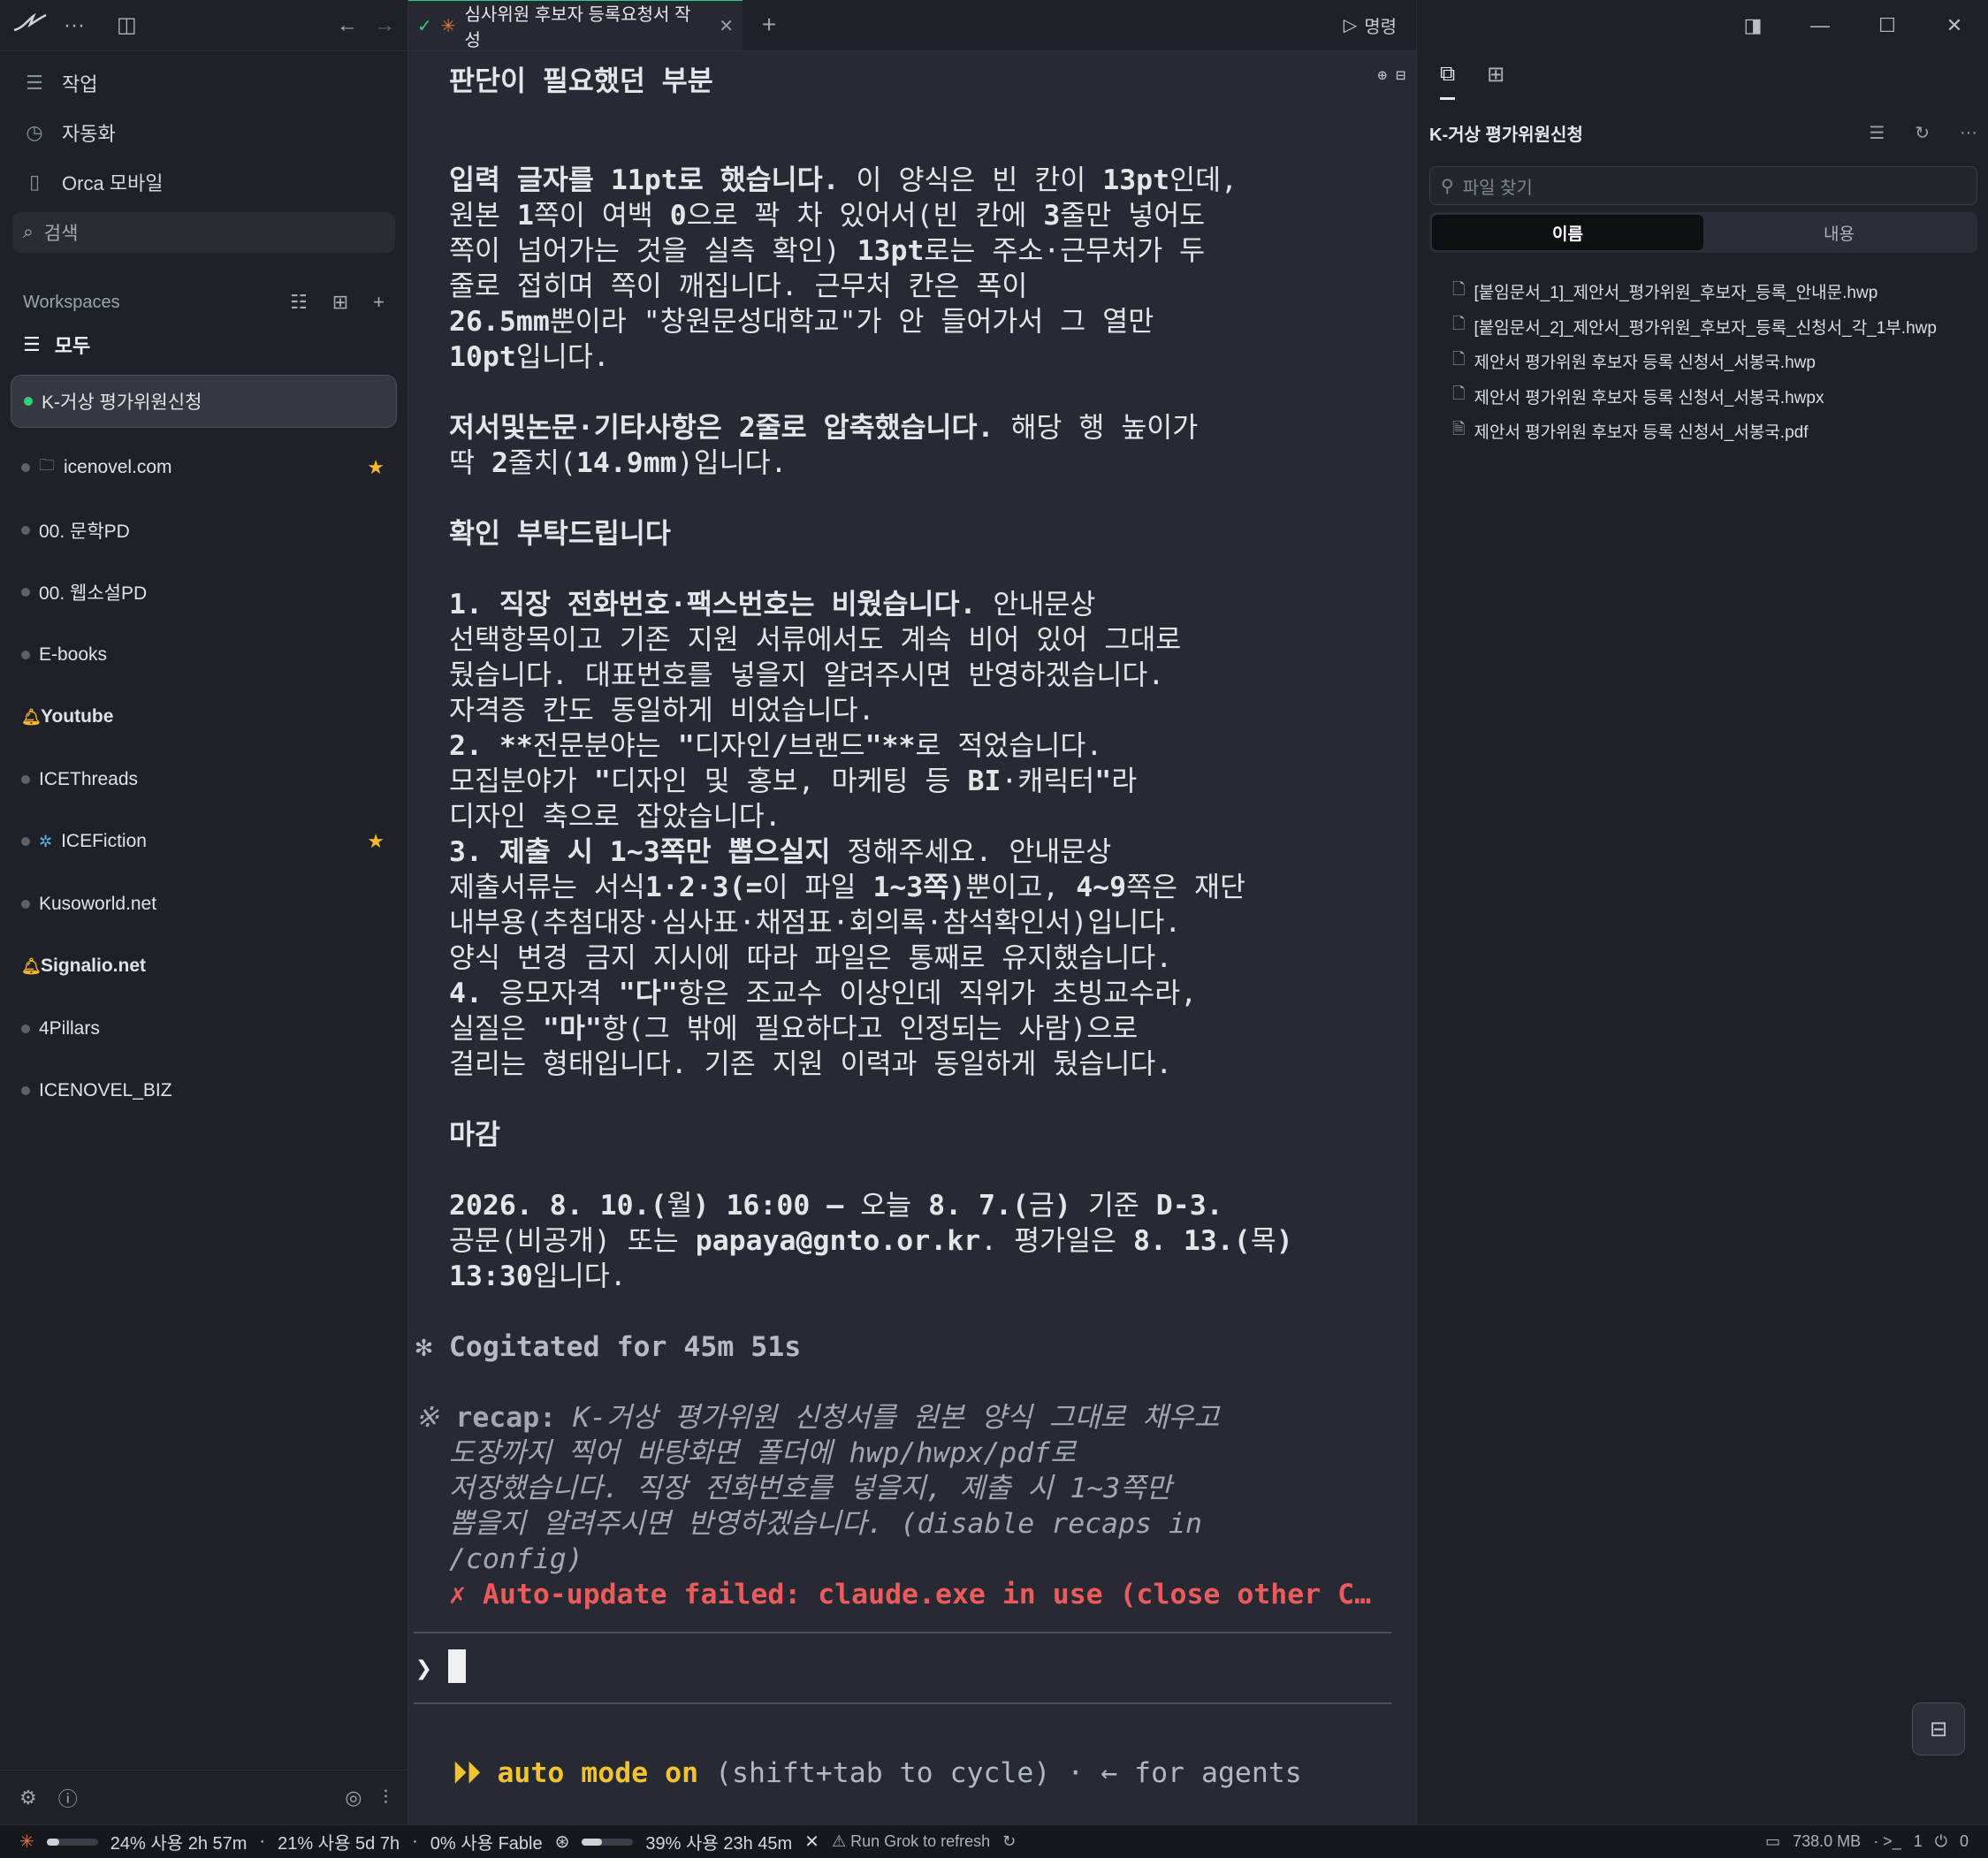 The width and height of the screenshot is (1988, 1858). What do you see at coordinates (1124, 781) in the screenshot?
I see `term-span: 라` at bounding box center [1124, 781].